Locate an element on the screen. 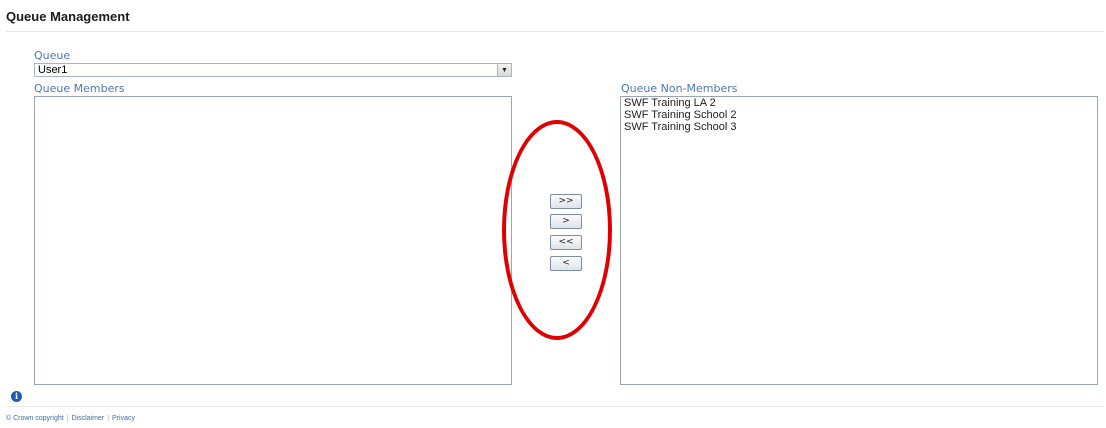  chevron-down-icon: ▼ is located at coordinates (504, 70).